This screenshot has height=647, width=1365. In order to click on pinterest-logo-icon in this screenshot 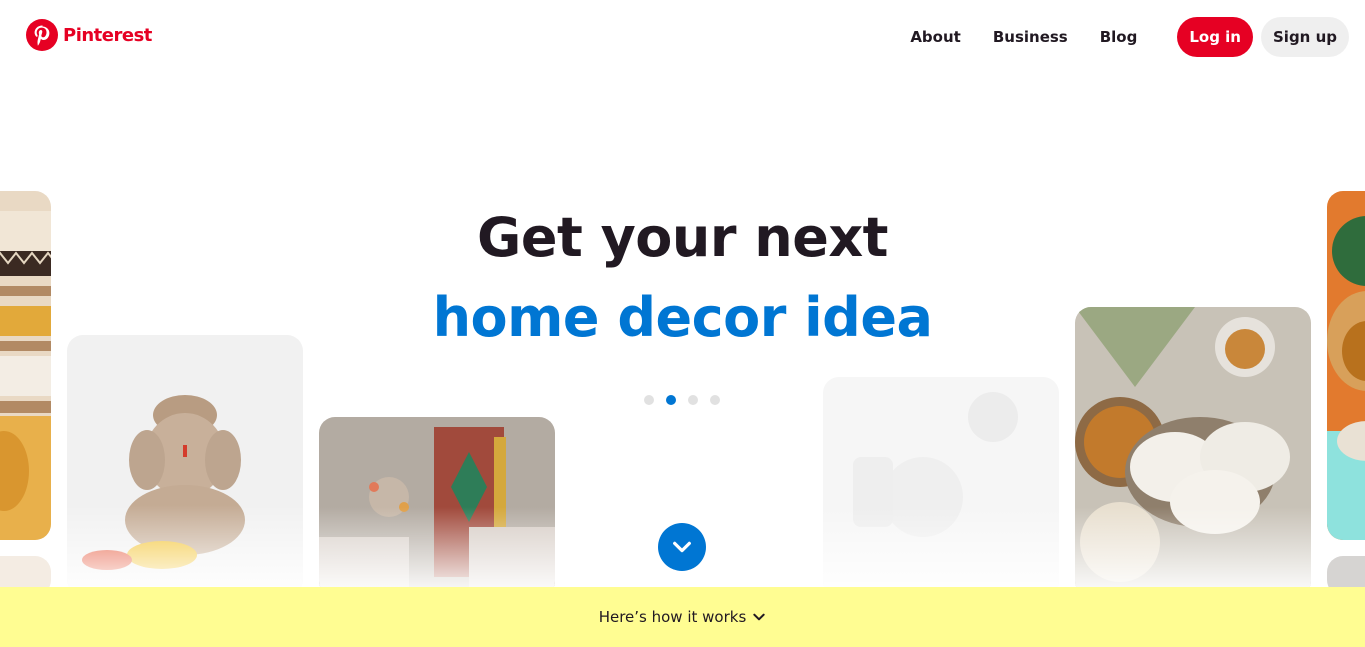, I will do `click(42, 35)`.